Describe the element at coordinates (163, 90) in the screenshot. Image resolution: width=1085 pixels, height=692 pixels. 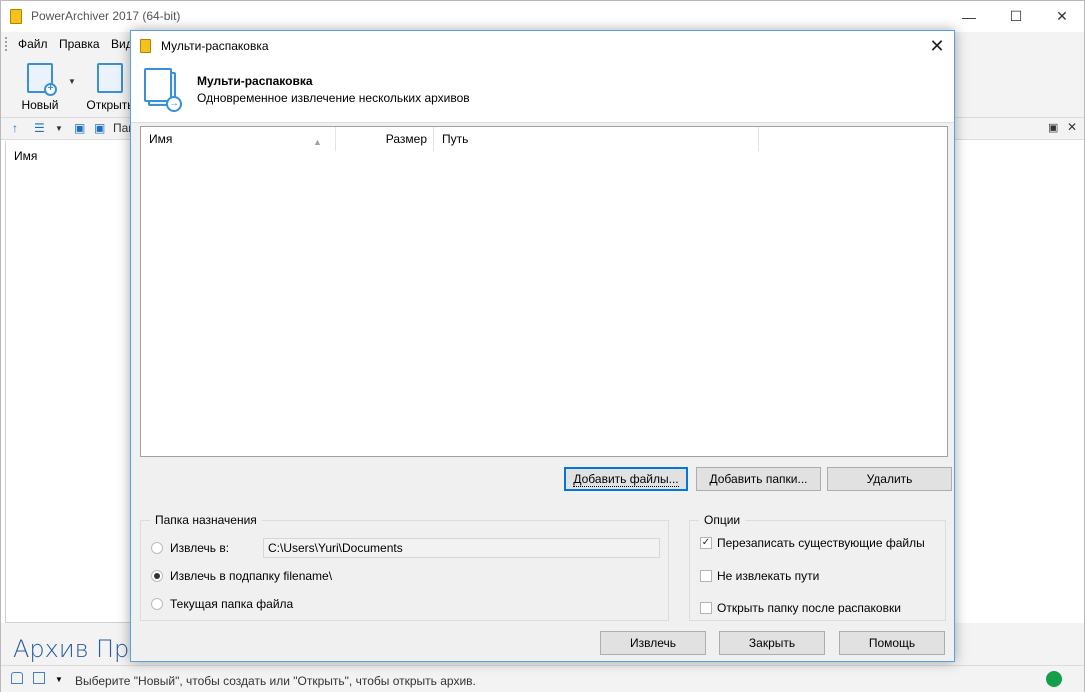
I see `multi-extract-icon: →` at that location.